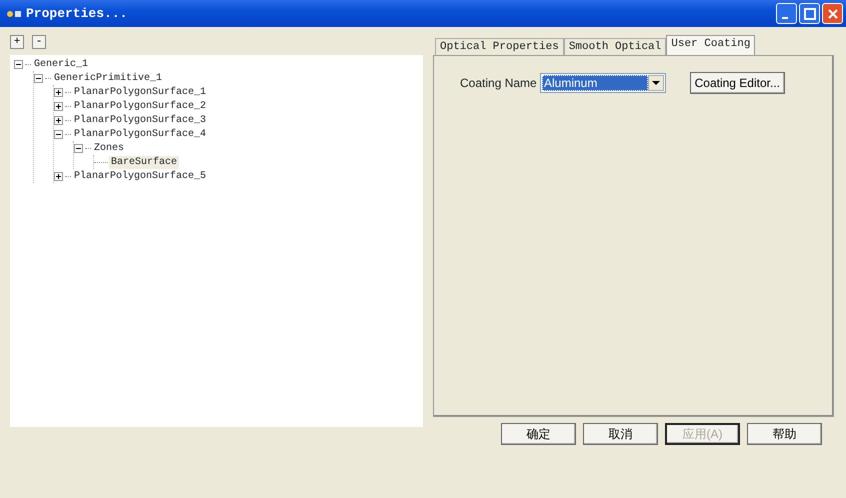 The height and width of the screenshot is (498, 846). I want to click on expand-all-button: +, so click(17, 42).